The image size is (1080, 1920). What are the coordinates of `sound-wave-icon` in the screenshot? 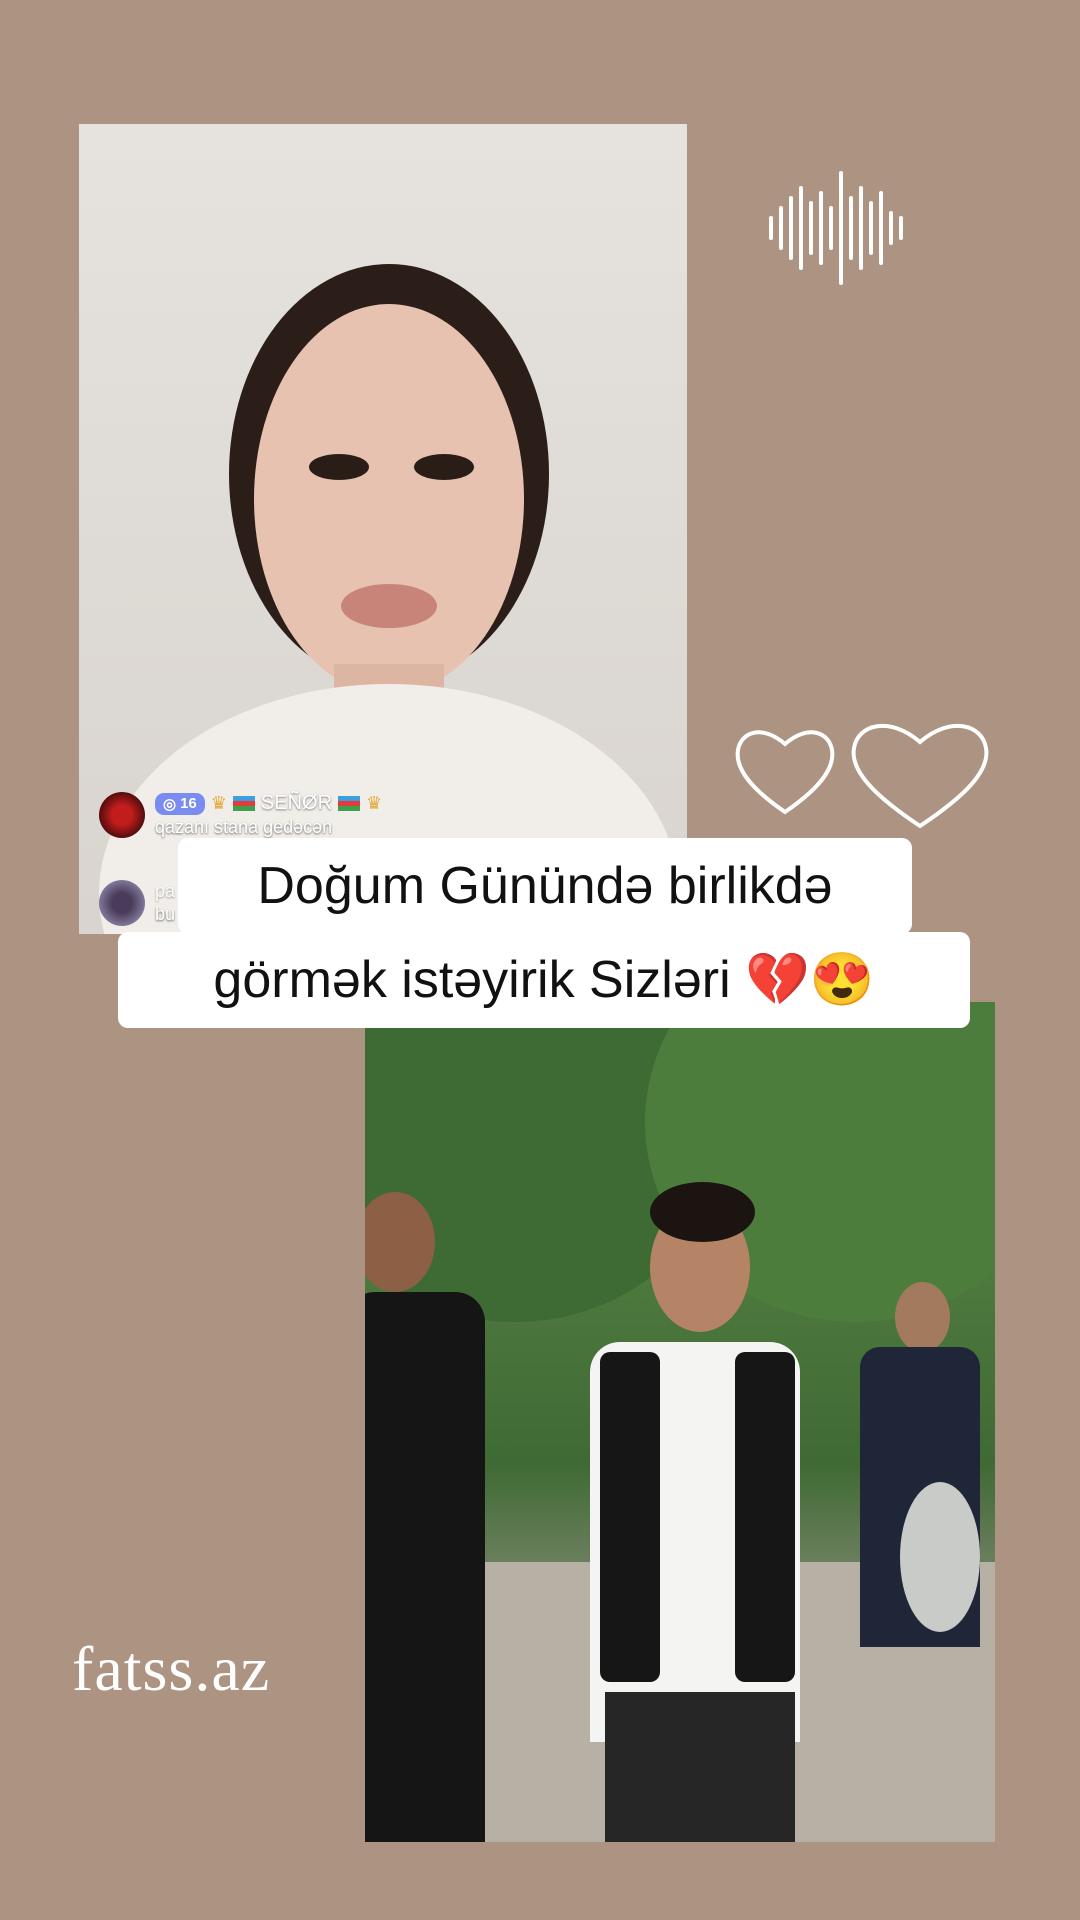 It's located at (836, 228).